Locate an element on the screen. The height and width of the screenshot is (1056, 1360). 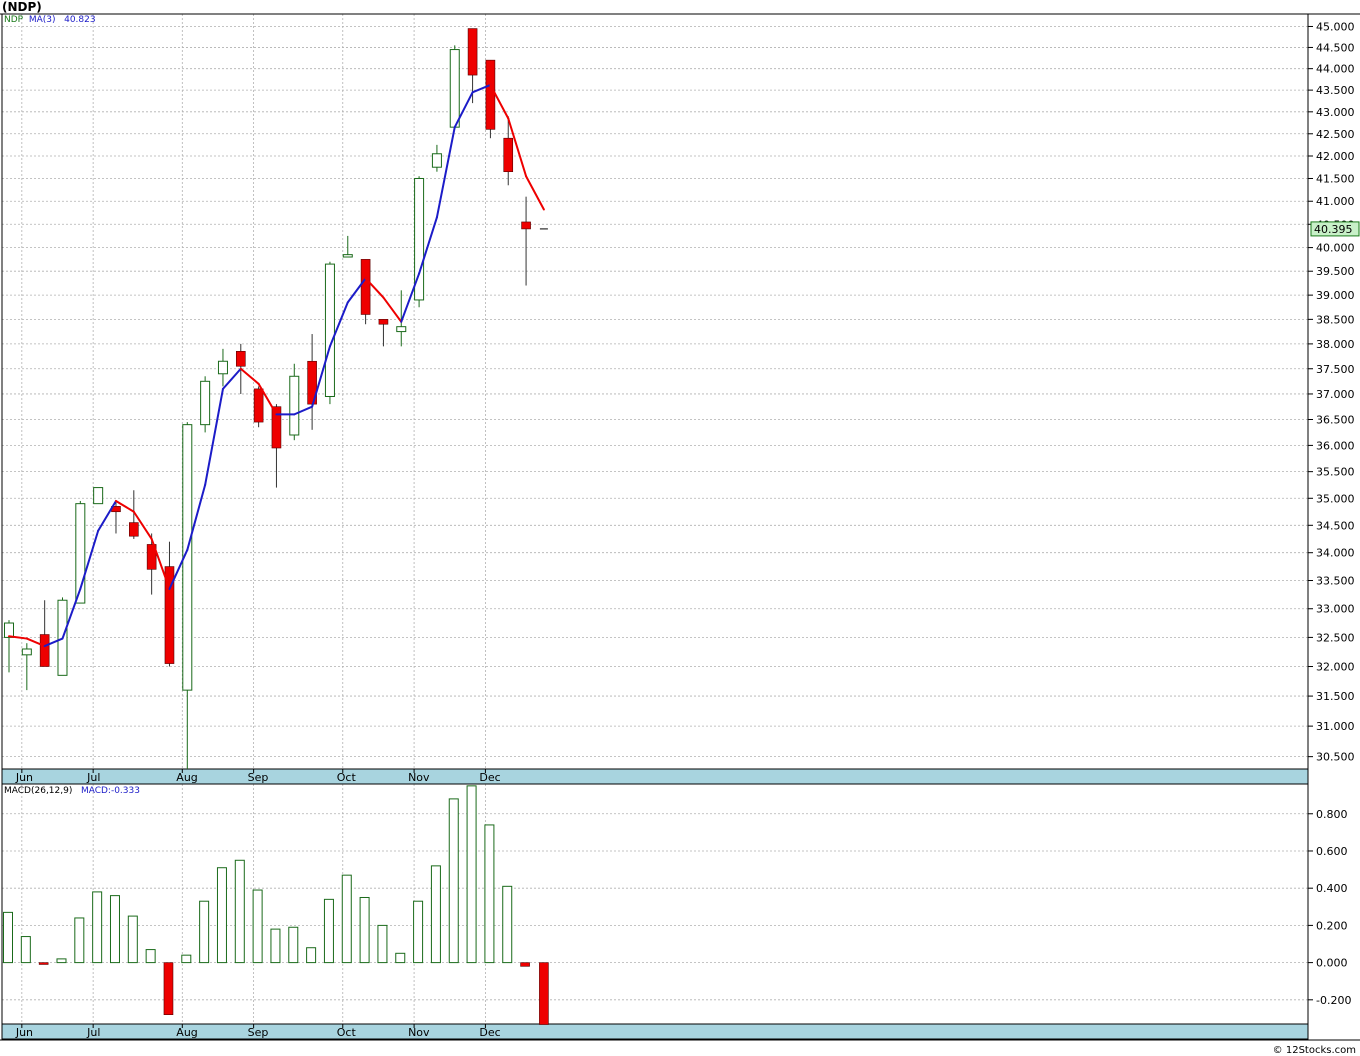
price-tick-label: 33.500 is located at coordinates (1335, 581).